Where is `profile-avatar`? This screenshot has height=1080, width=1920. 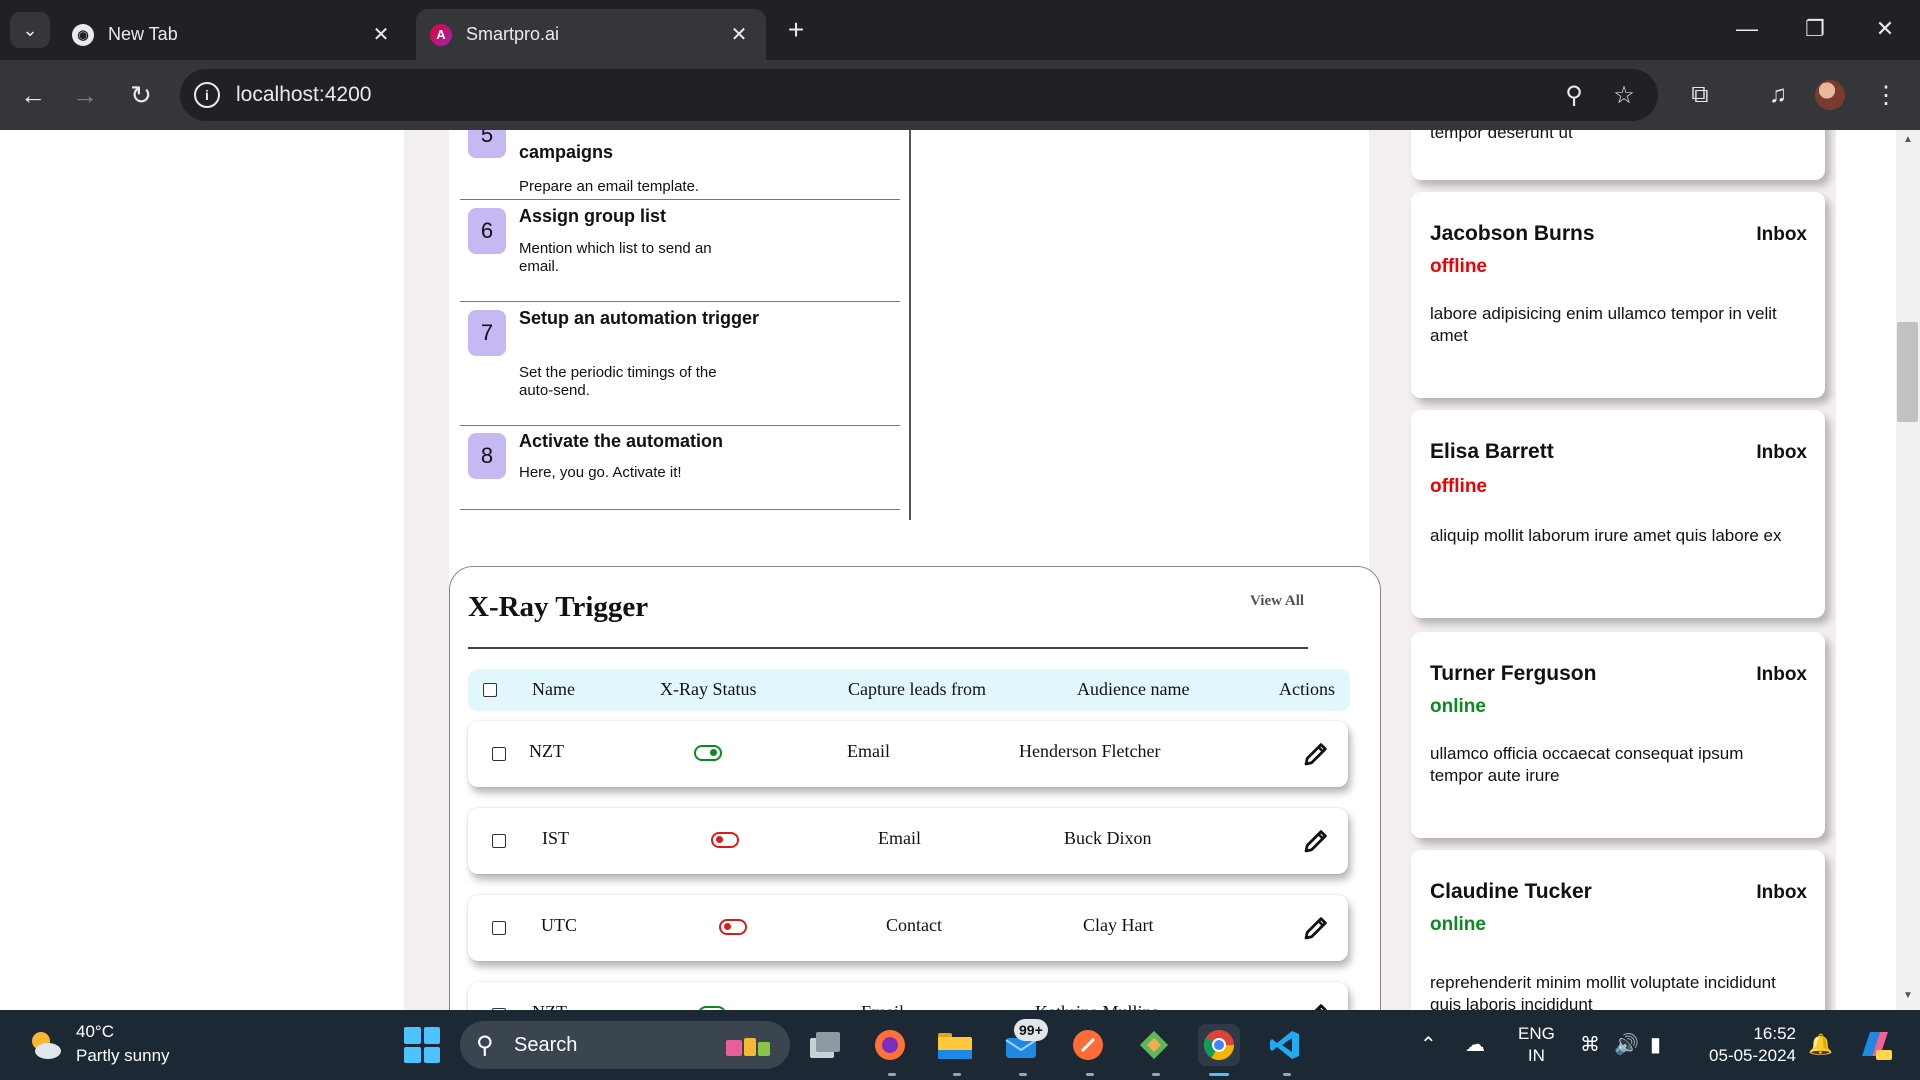
profile-avatar is located at coordinates (1830, 95).